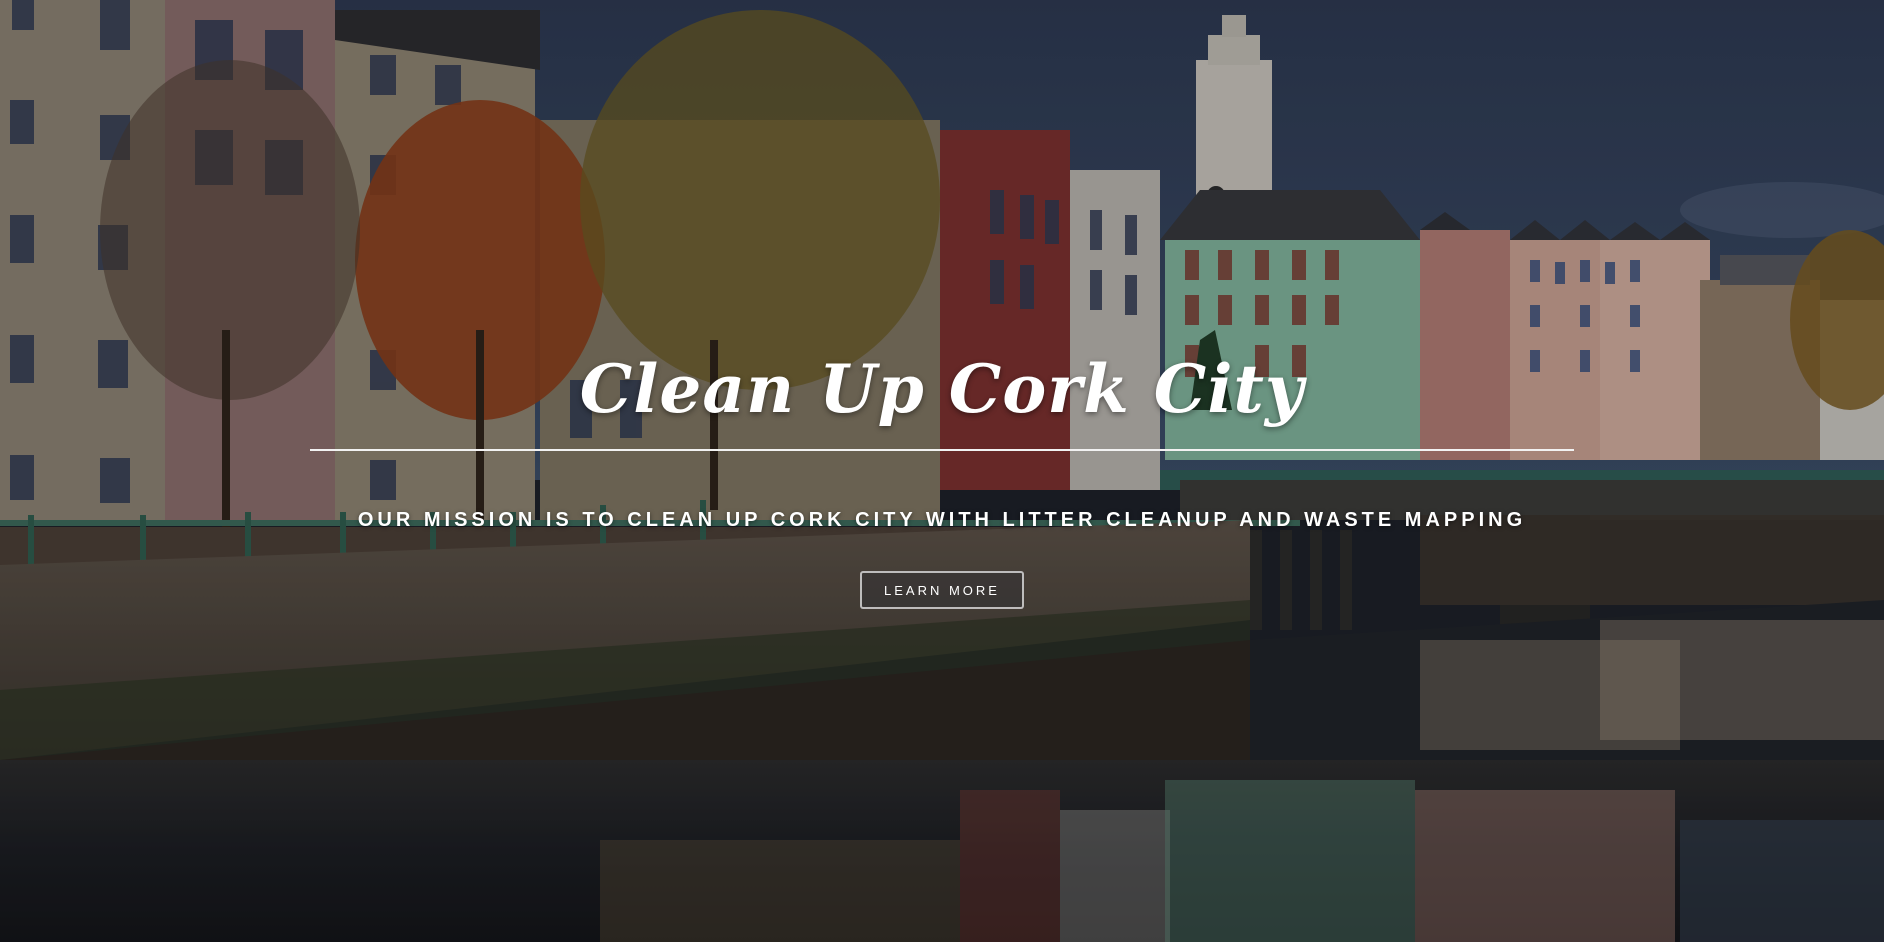 Image resolution: width=1884 pixels, height=942 pixels. What do you see at coordinates (942, 590) in the screenshot?
I see `learn-more-button: LEARN MORE` at bounding box center [942, 590].